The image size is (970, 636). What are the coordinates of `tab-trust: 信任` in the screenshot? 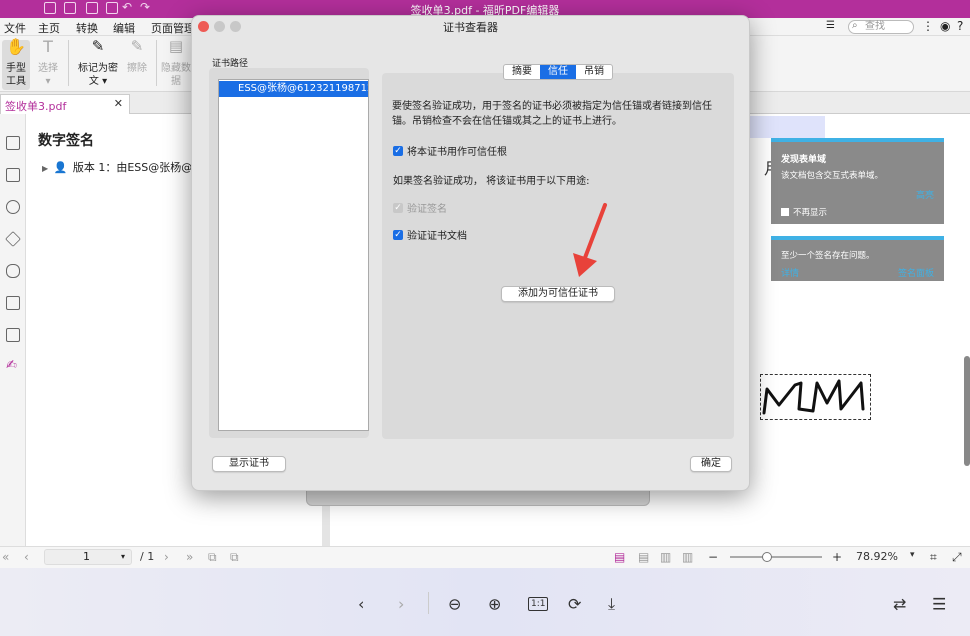 It's located at (558, 72).